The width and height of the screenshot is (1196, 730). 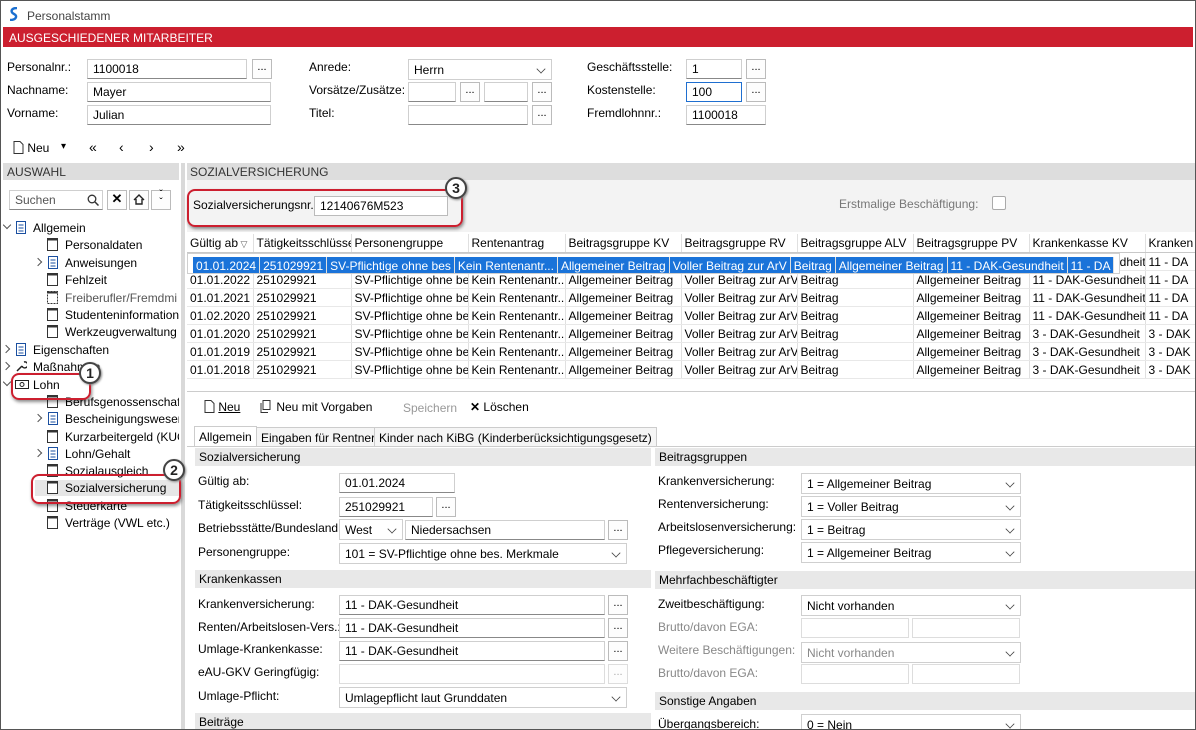 I want to click on column-header: Beitragsgruppe RV, so click(x=739, y=243).